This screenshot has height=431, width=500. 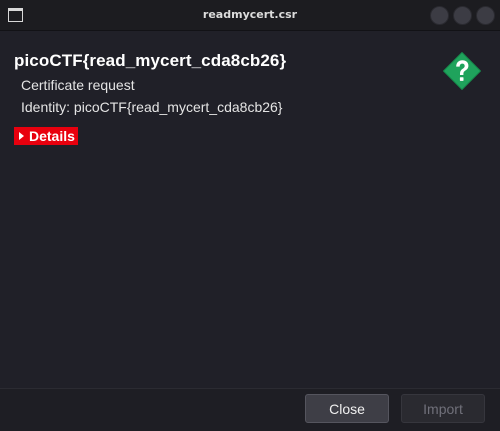 I want to click on question-icon, so click(x=462, y=71).